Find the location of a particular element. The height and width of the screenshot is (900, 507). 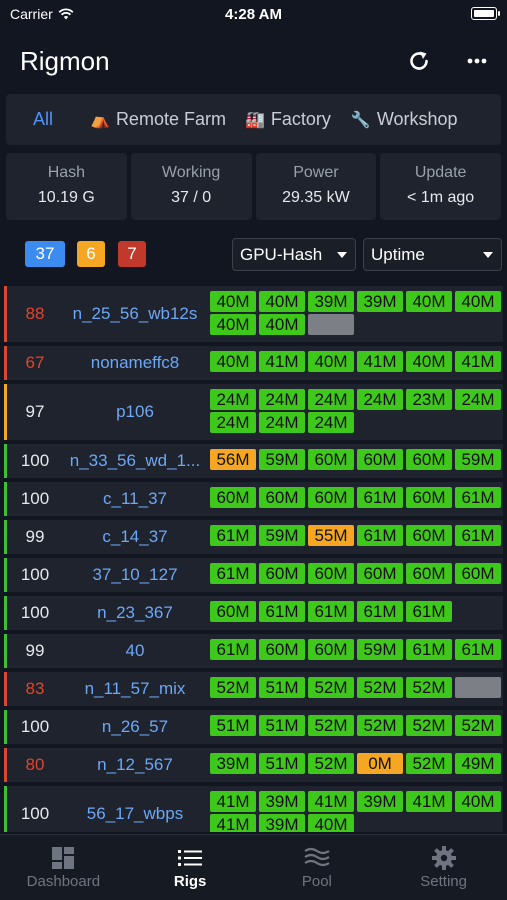

rig-row: 67 nonameffc8 40M 41M 40M 41M 40M 41M is located at coordinates (253, 363).